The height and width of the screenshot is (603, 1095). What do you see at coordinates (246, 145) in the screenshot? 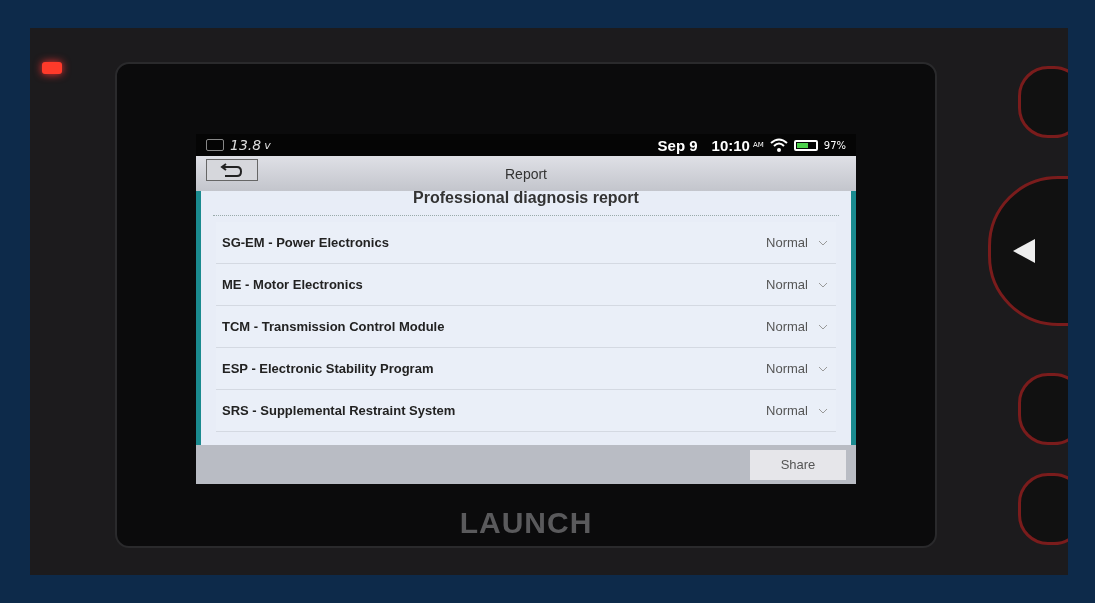
I see `voltage-reading: 13.8` at bounding box center [246, 145].